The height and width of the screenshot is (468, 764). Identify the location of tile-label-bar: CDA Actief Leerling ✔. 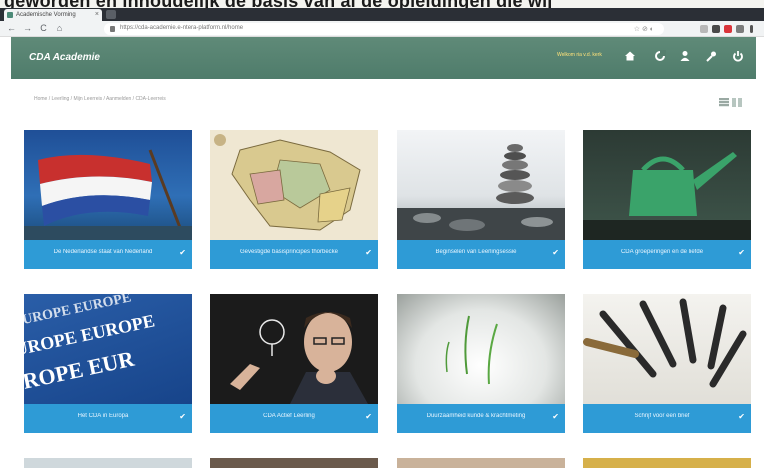
(294, 418).